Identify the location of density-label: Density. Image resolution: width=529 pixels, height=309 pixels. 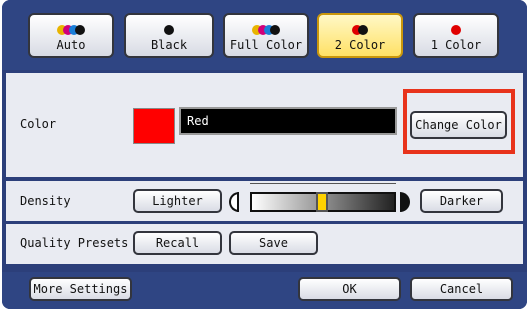
(45, 201).